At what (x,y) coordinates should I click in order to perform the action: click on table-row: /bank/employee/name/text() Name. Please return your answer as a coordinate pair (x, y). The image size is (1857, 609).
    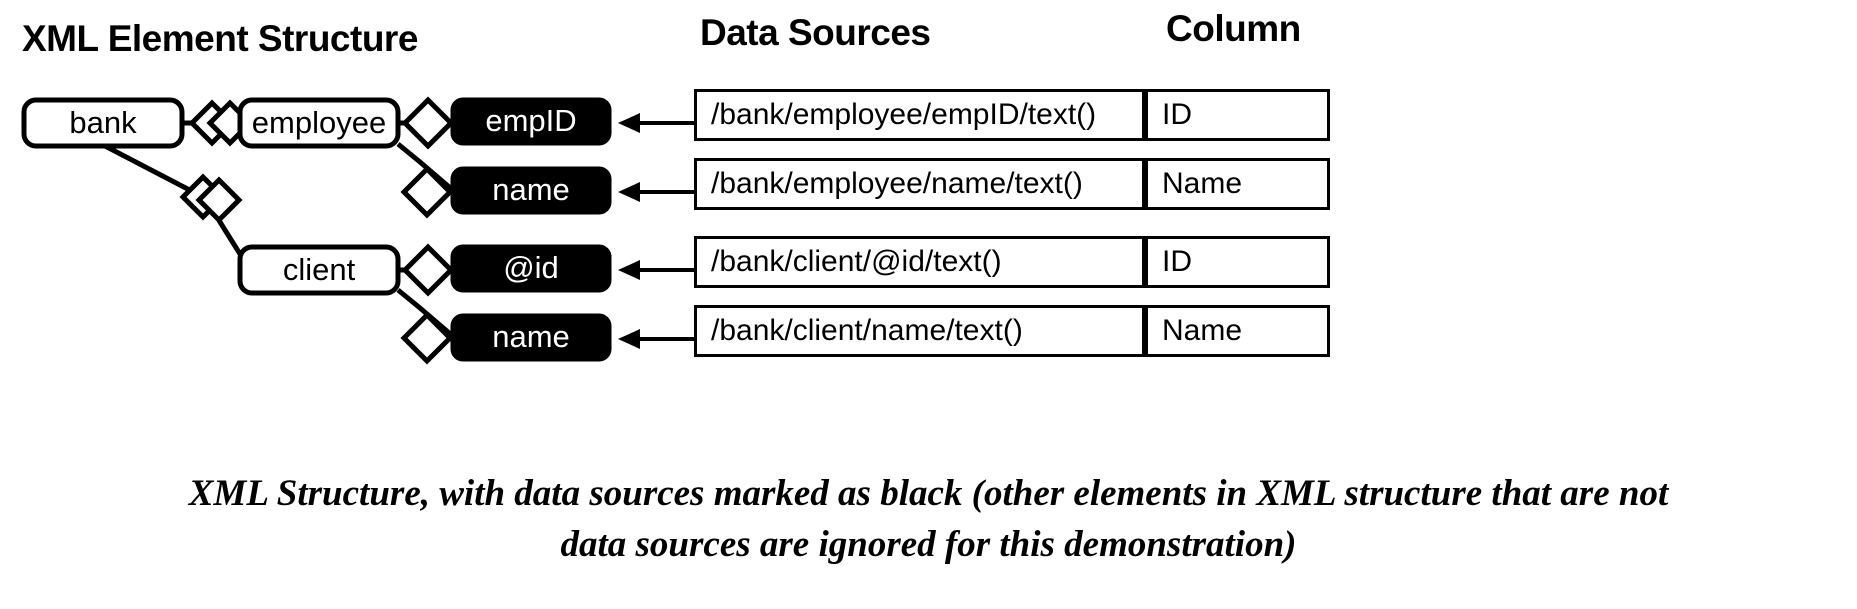
    Looking at the image, I should click on (1012, 184).